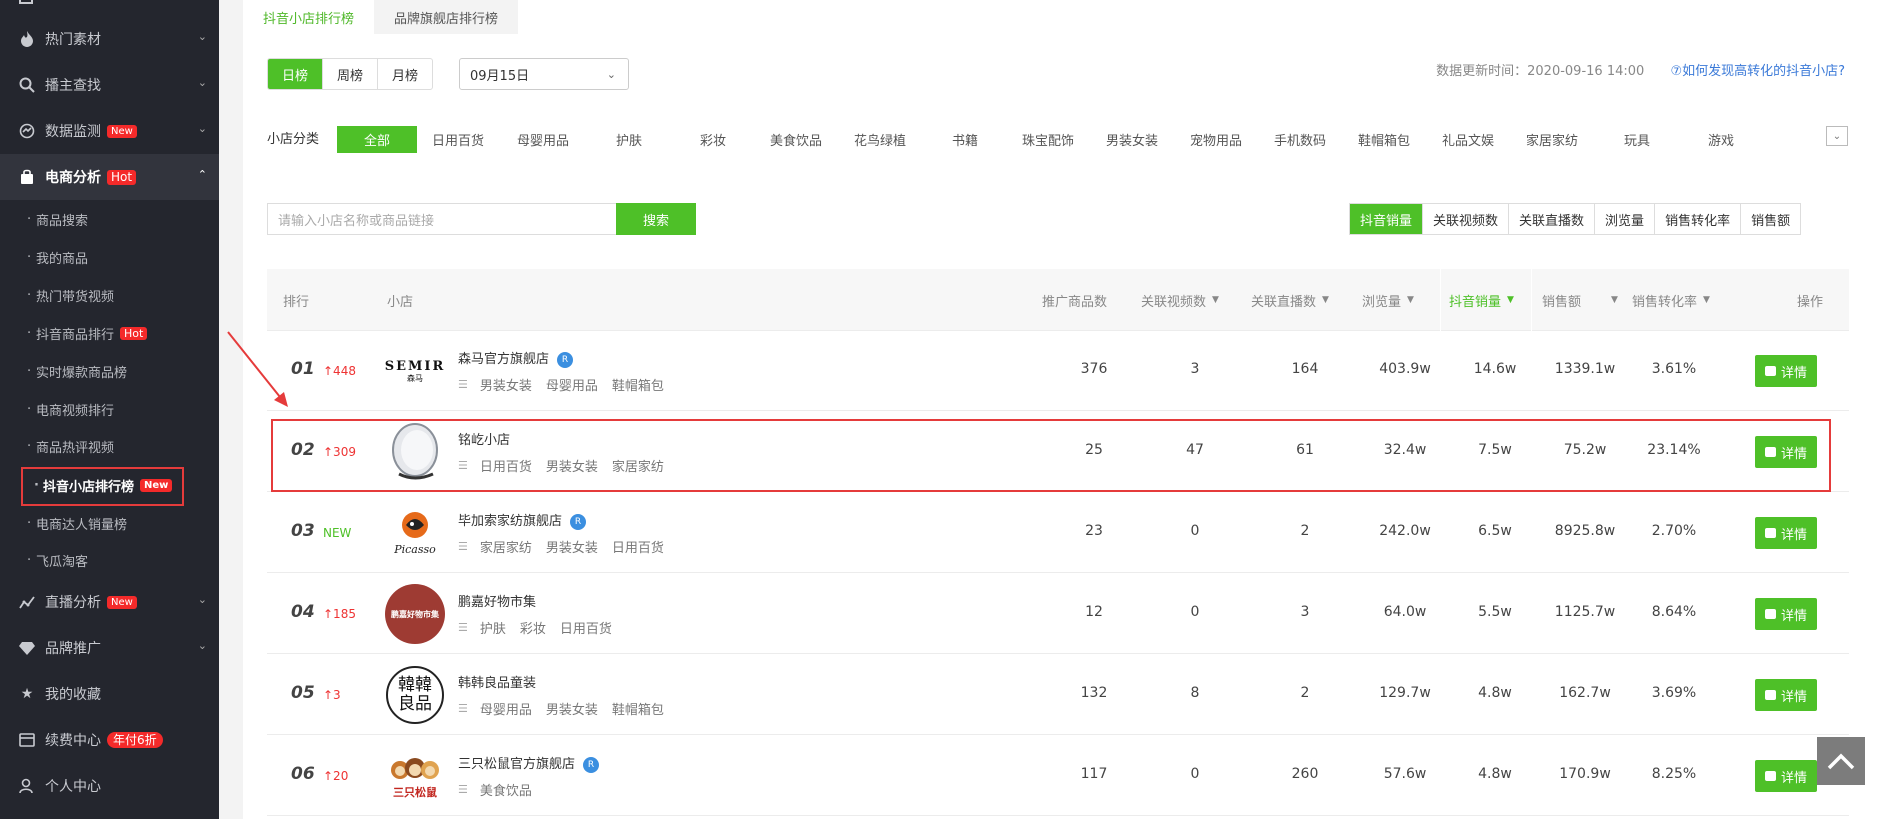 The width and height of the screenshot is (1879, 819). I want to click on sub-item-hot-videos: 热门带货视频, so click(71, 295).